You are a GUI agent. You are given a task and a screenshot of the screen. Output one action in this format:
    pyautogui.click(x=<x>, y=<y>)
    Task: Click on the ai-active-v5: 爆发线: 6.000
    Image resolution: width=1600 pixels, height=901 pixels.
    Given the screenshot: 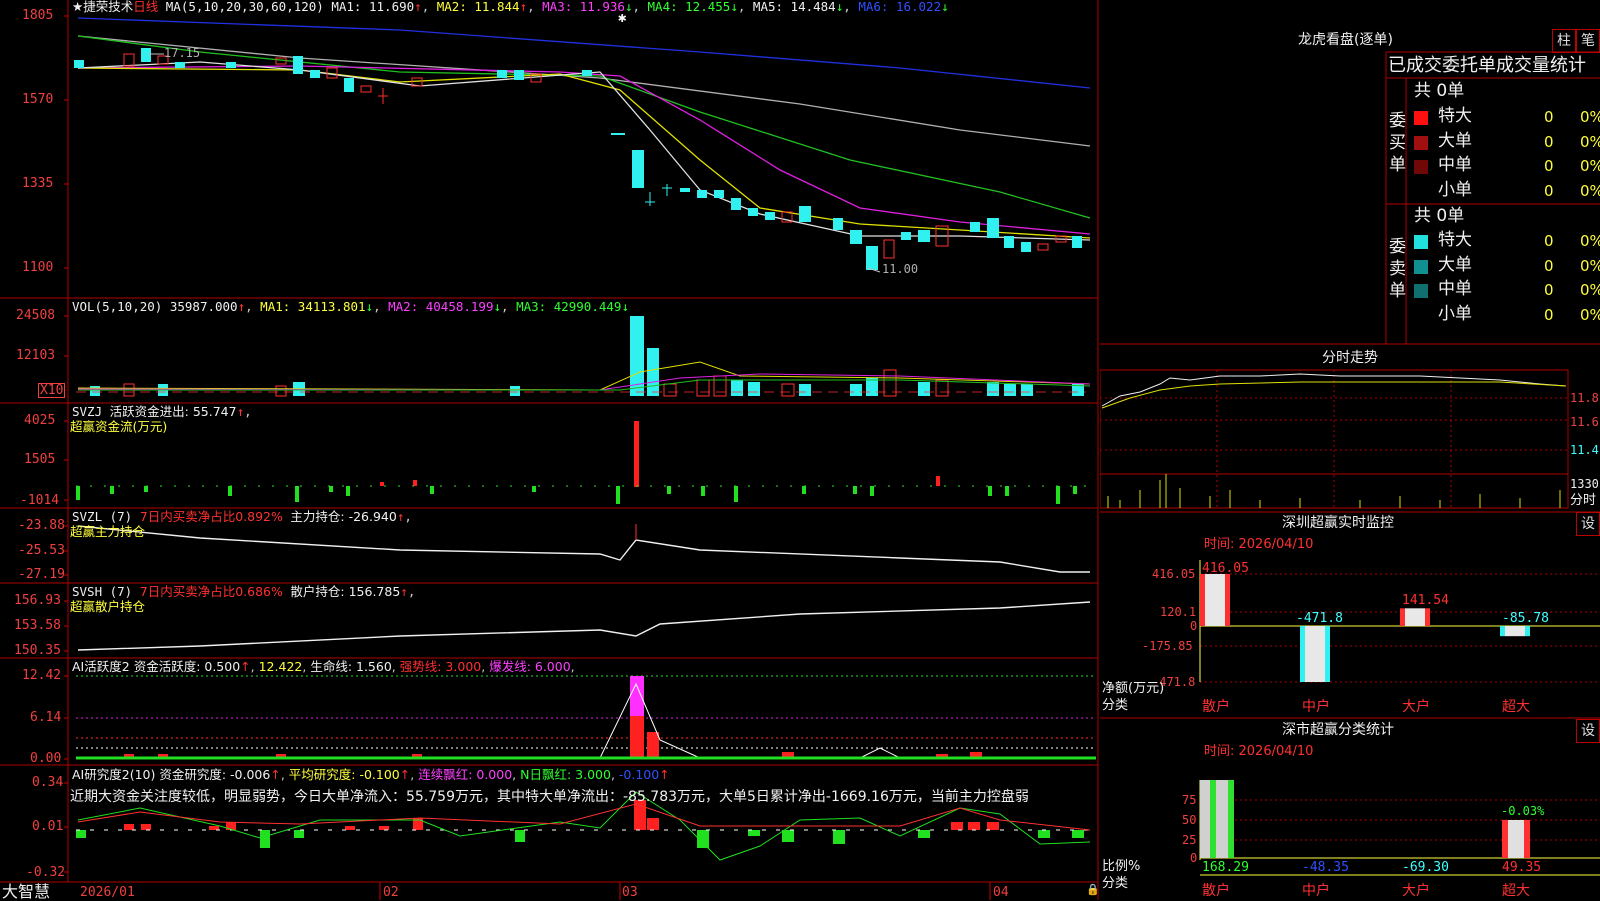 What is the action you would take?
    pyautogui.click(x=530, y=666)
    